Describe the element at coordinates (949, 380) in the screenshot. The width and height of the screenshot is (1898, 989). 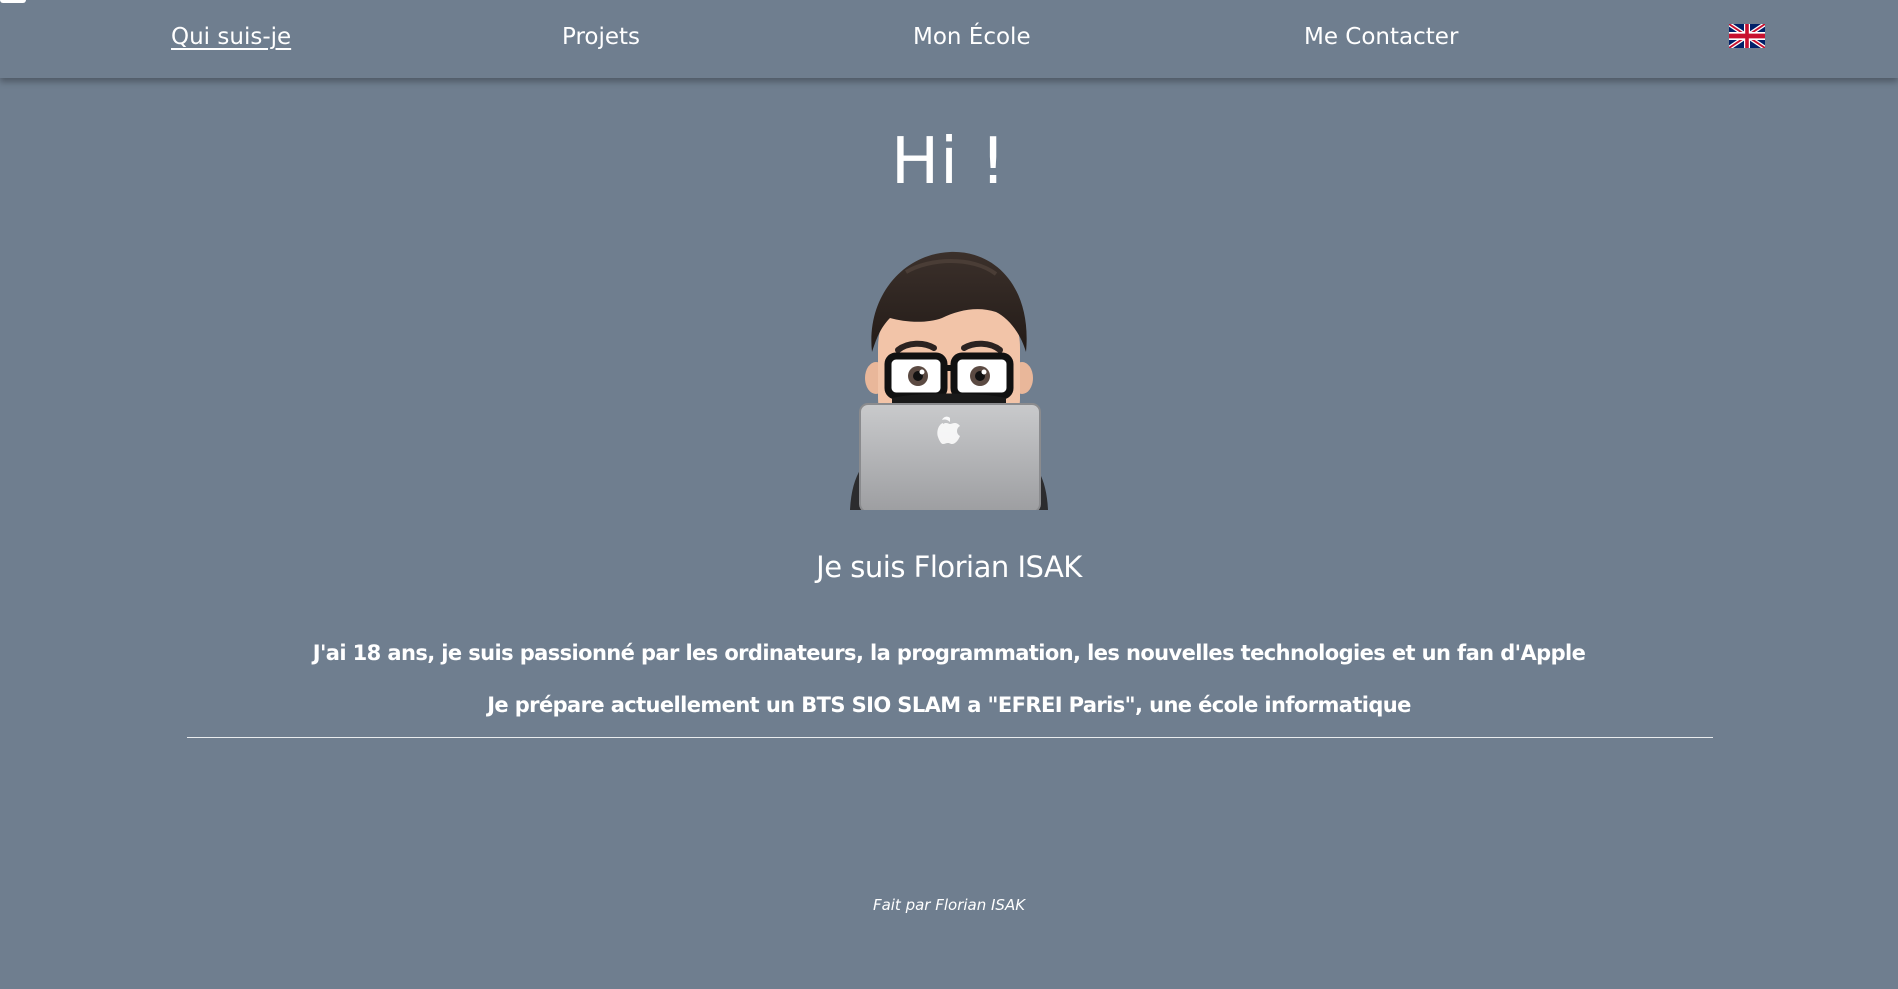
I see `memoji-laptop-avatar-icon` at that location.